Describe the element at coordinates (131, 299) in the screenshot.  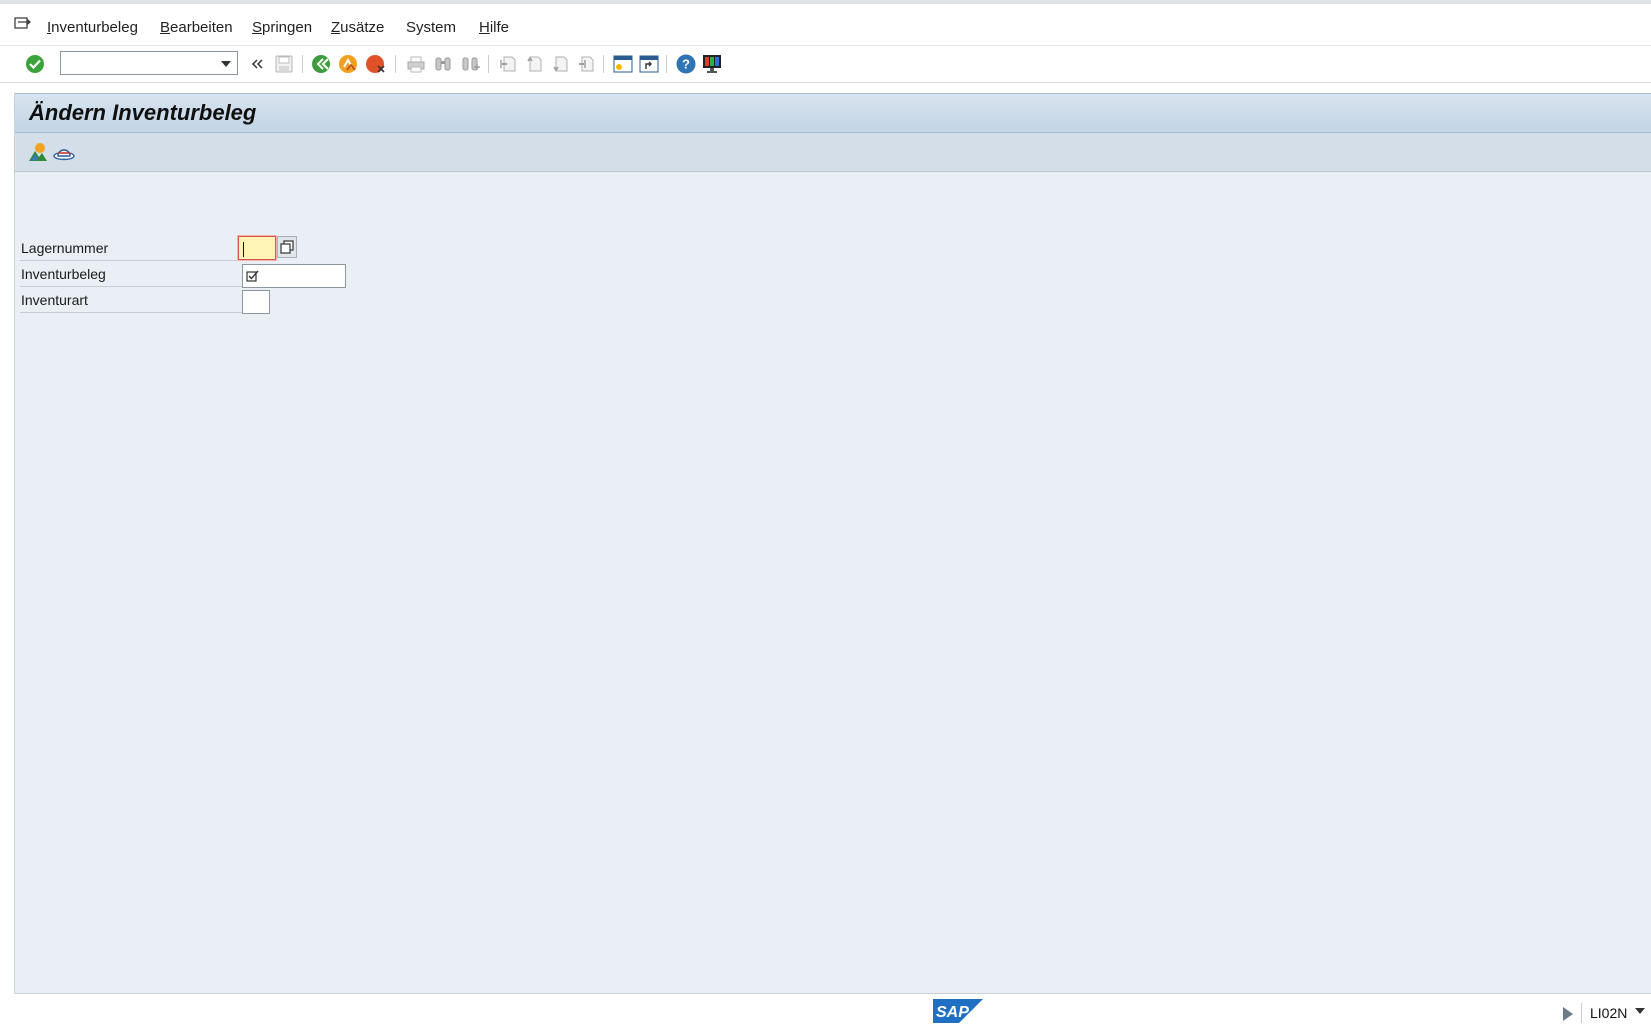
I see `form-row-inventurart: Inventurart` at that location.